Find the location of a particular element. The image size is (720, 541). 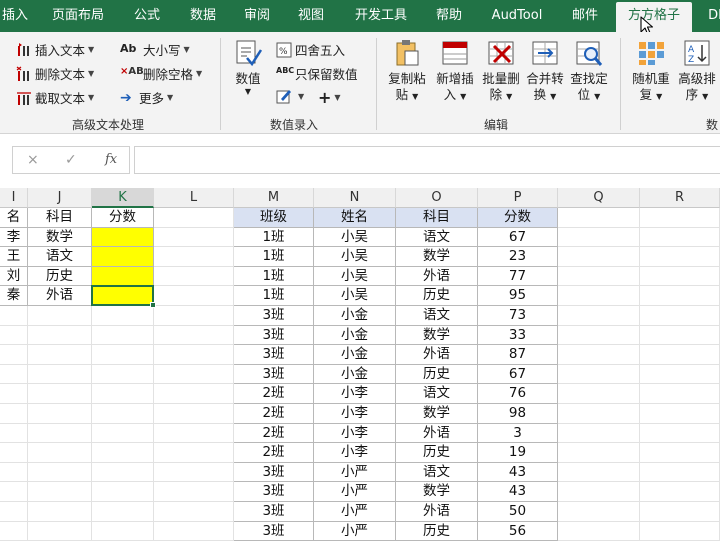

more-button: ➔ 更多 ▼ is located at coordinates (146, 97).